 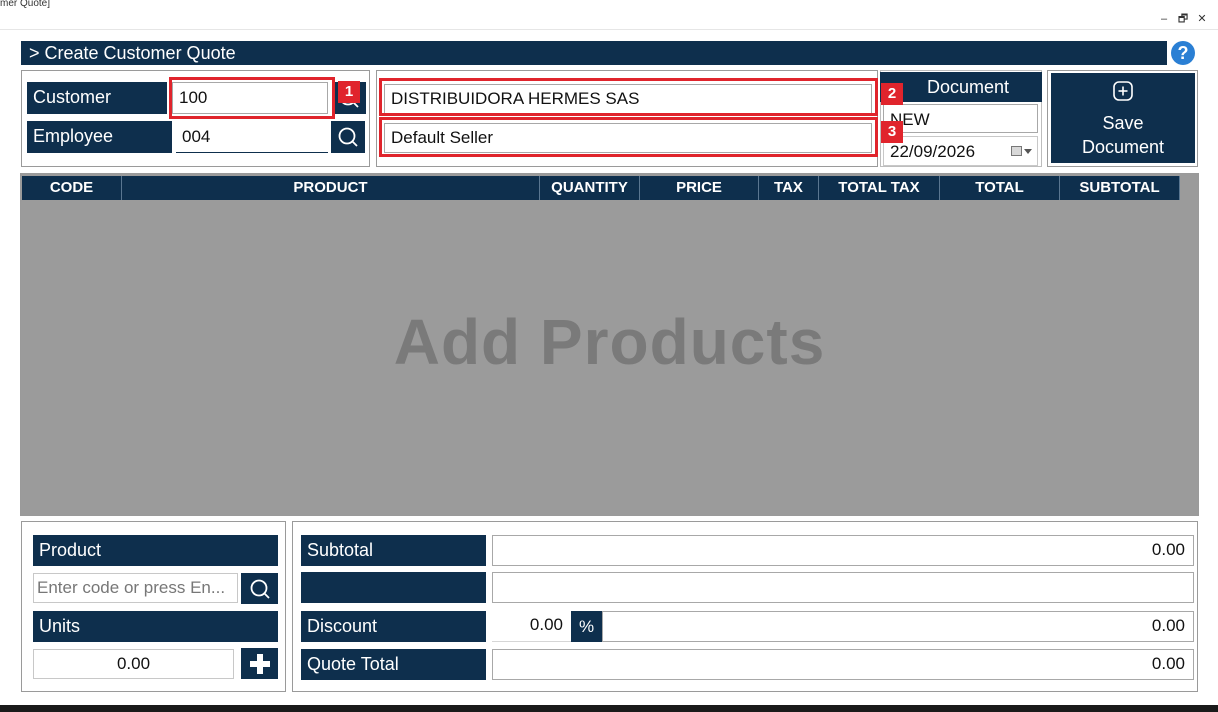 What do you see at coordinates (609, 708) in the screenshot?
I see `window-bottom-border` at bounding box center [609, 708].